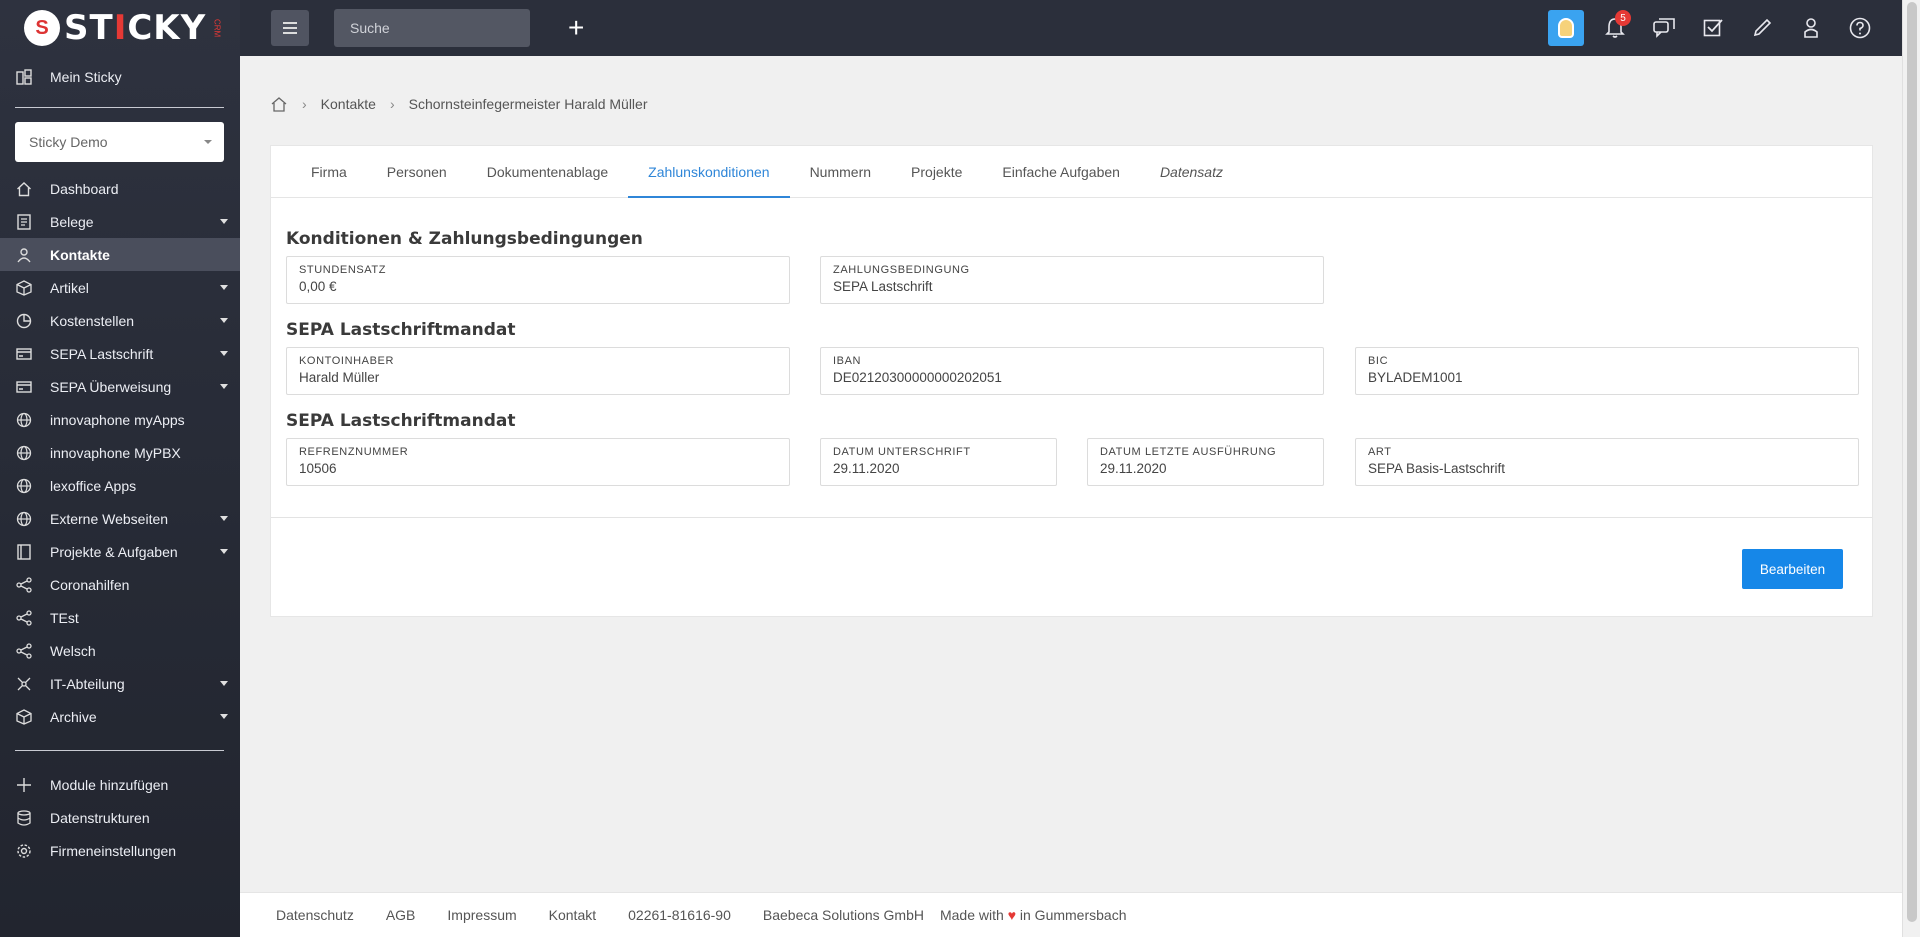 The height and width of the screenshot is (937, 1920). I want to click on sidebar-item-kostenstellen: Kostenstellen, so click(120, 320).